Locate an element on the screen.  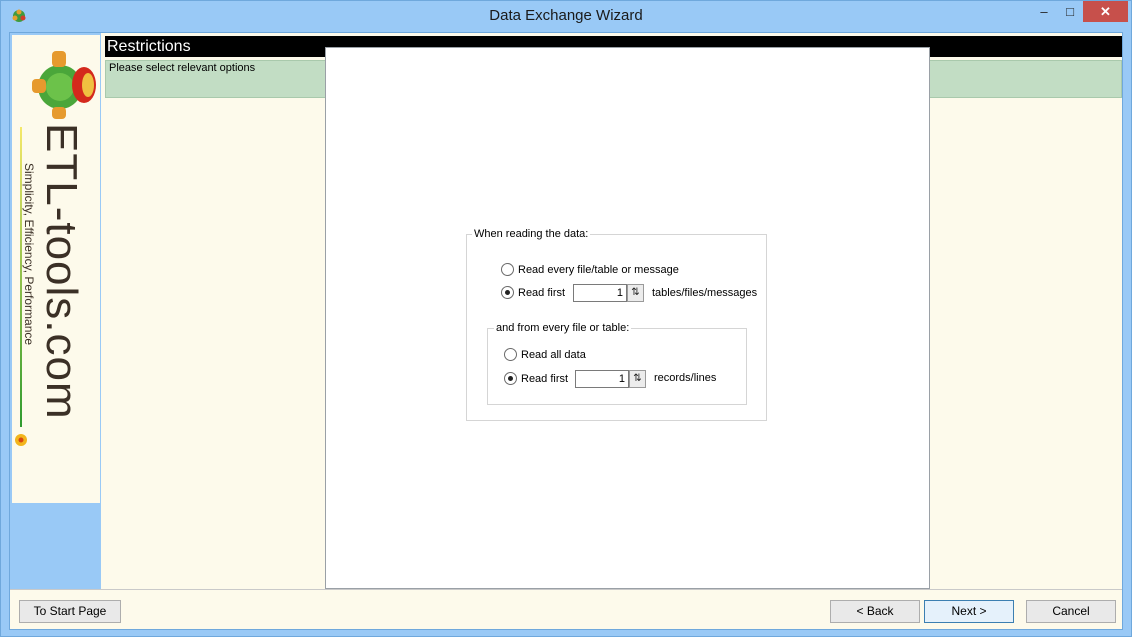
records-options-legend: and from every file or table: is located at coordinates (563, 328).